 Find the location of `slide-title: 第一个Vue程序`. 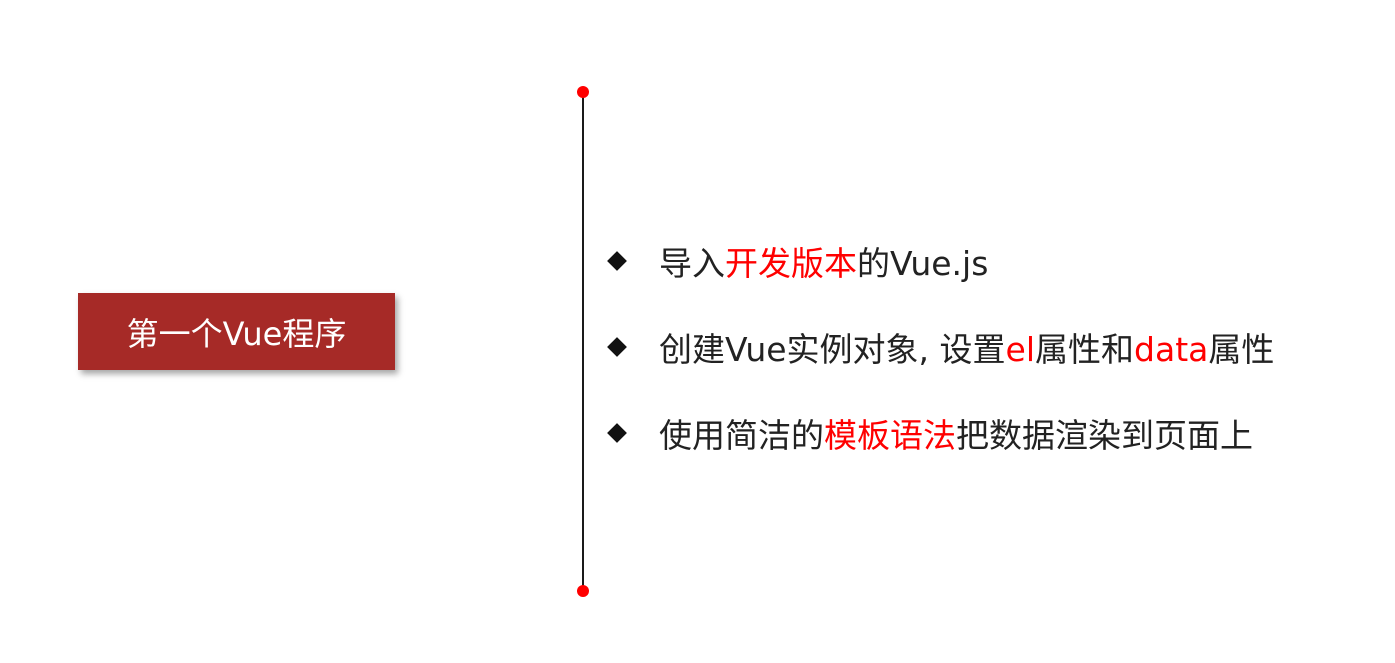

slide-title: 第一个Vue程序 is located at coordinates (236, 333).